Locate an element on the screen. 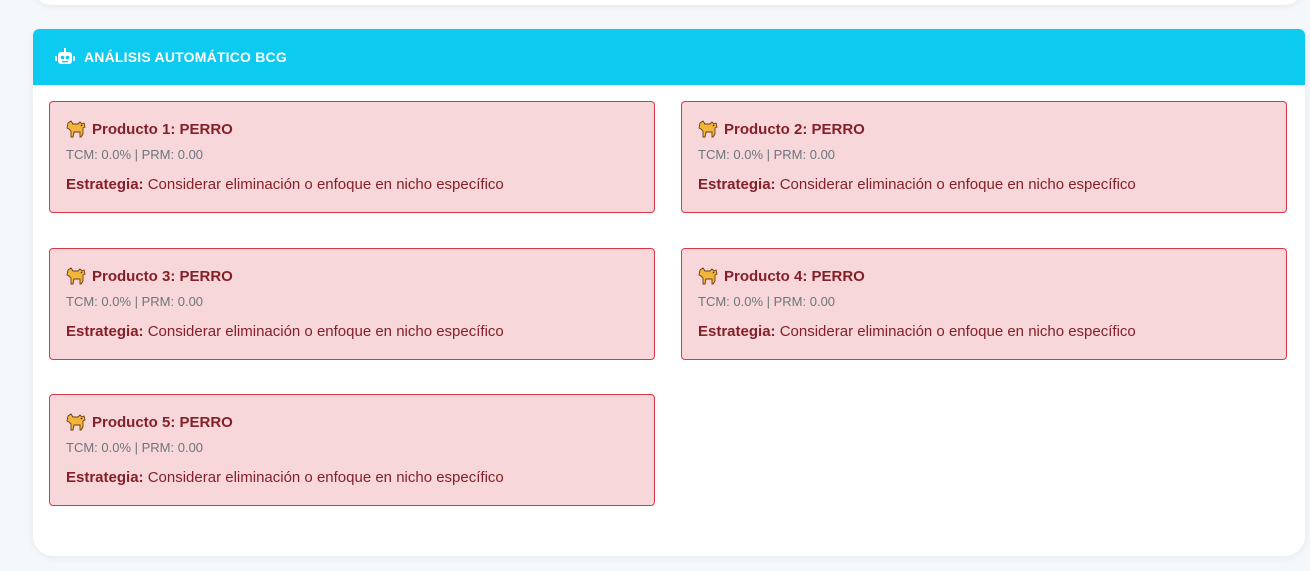  product-title-row: Producto 3: PERRO is located at coordinates (352, 276).